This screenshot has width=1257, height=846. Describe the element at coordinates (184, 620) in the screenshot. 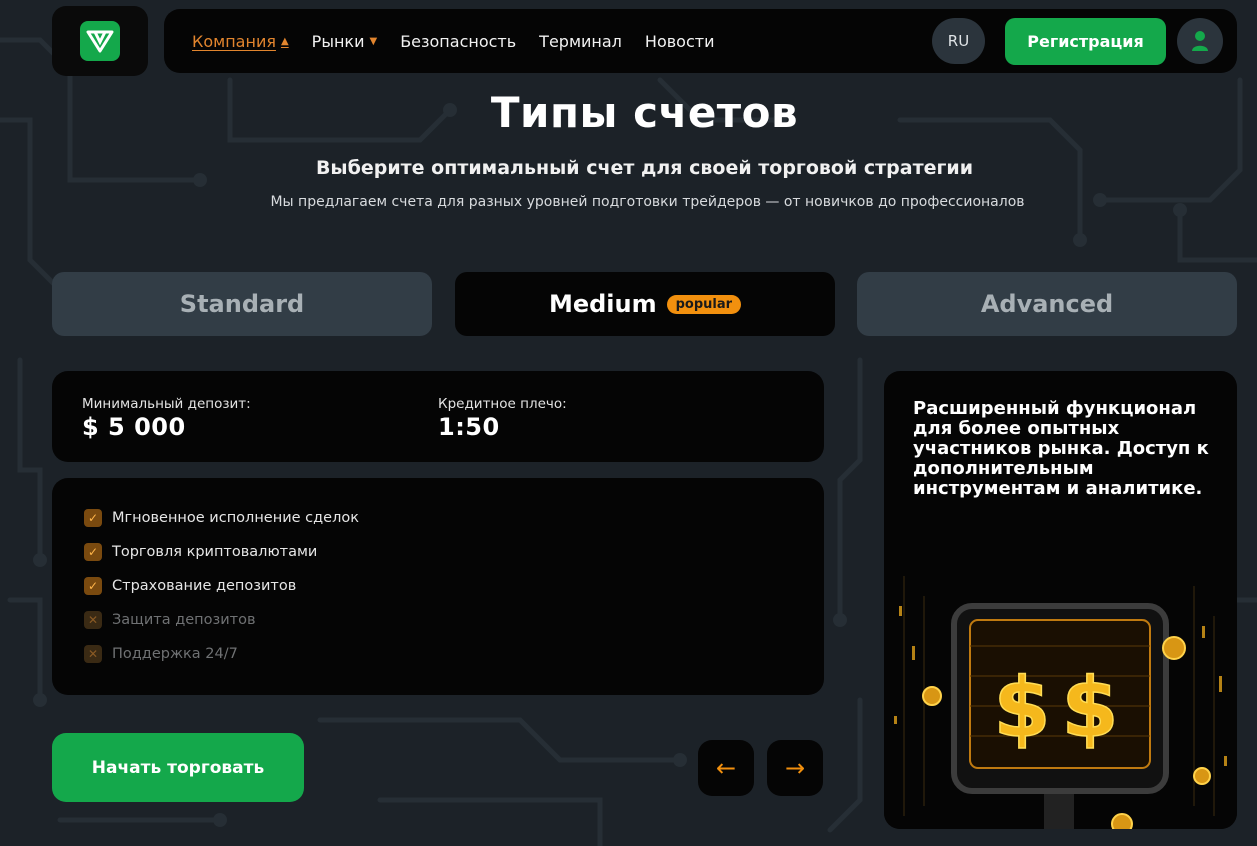

I see `feature-label: Защита депозитов` at that location.